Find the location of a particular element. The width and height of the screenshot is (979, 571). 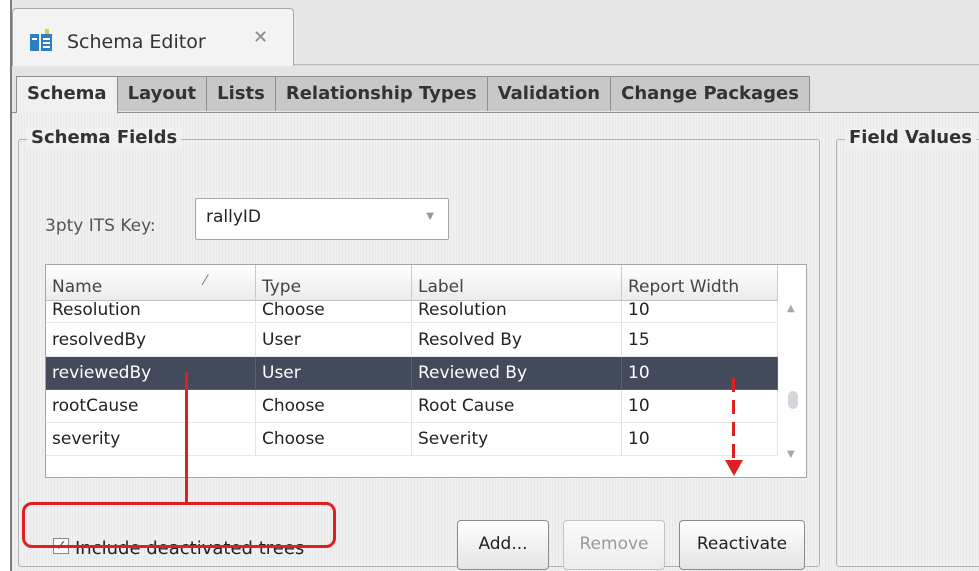

table-row-selected: reviewedBy User Reviewed By 10 is located at coordinates (412, 373).